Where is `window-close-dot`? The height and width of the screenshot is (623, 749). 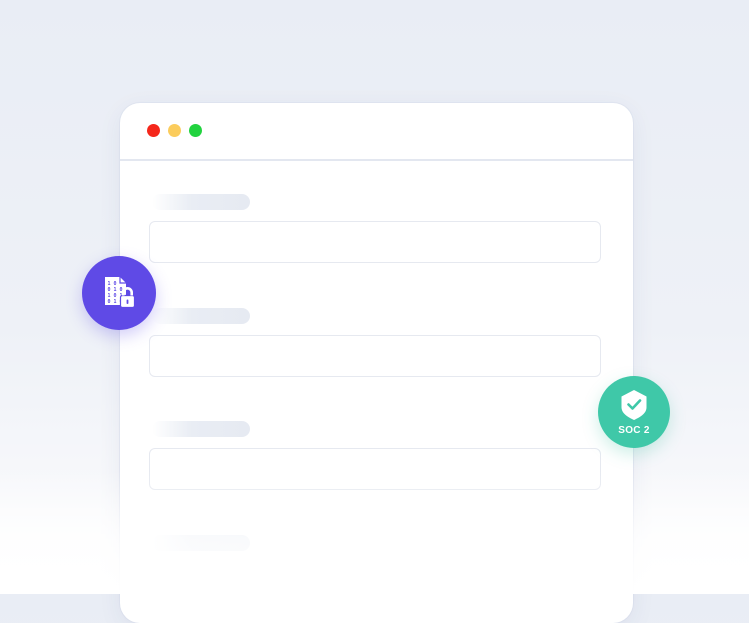
window-close-dot is located at coordinates (153, 130).